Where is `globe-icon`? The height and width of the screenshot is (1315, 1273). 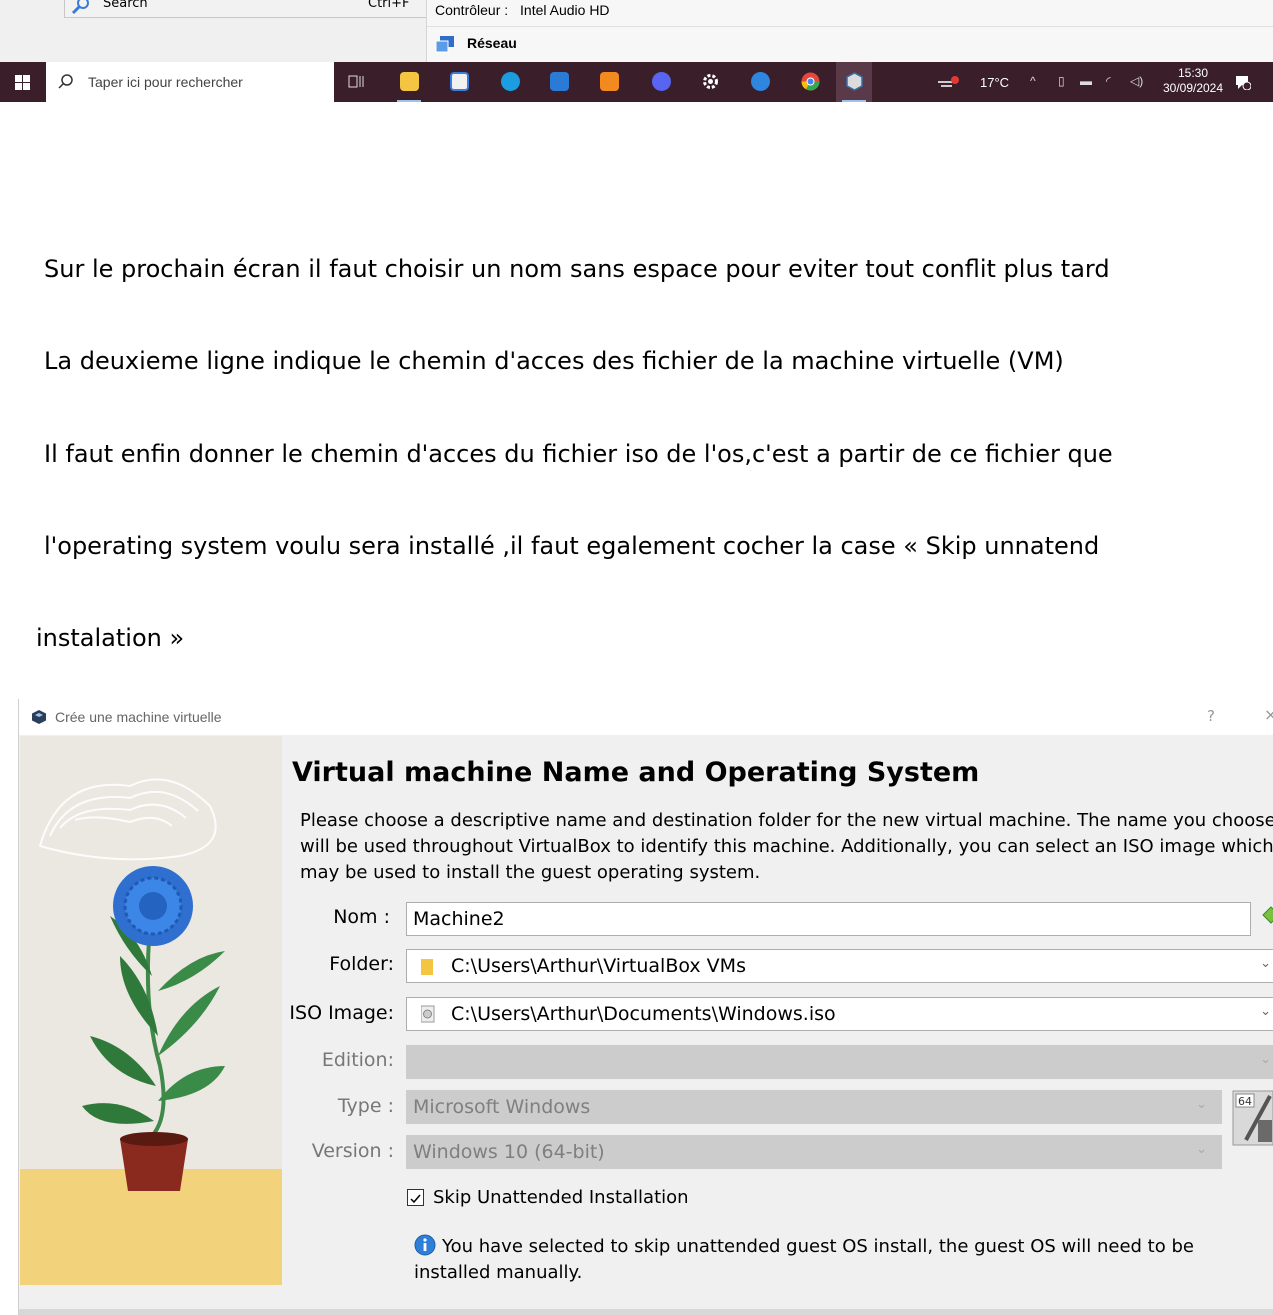 globe-icon is located at coordinates (760, 81).